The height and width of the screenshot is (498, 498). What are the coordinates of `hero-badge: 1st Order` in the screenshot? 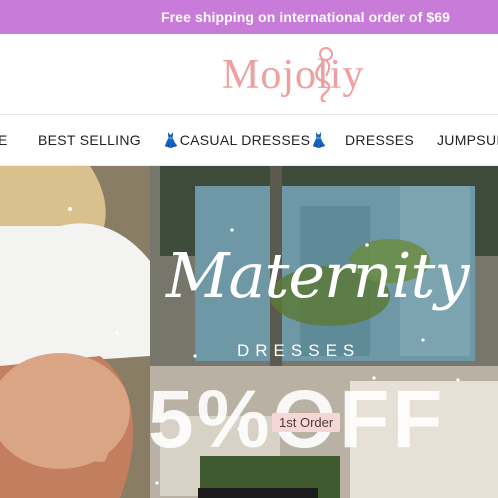 It's located at (306, 422).